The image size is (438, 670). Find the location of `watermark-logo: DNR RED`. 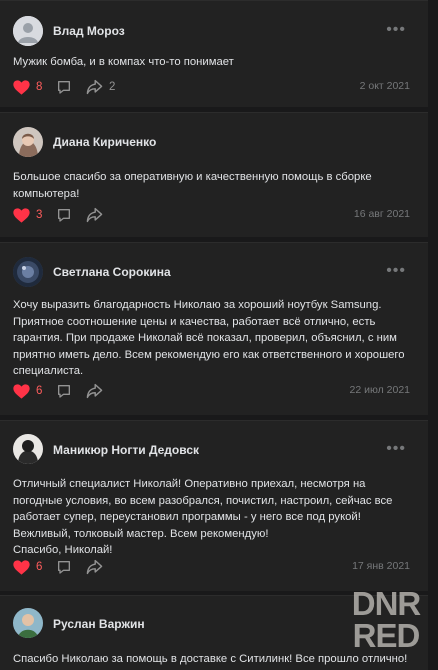

watermark-logo: DNR RED is located at coordinates (386, 621).